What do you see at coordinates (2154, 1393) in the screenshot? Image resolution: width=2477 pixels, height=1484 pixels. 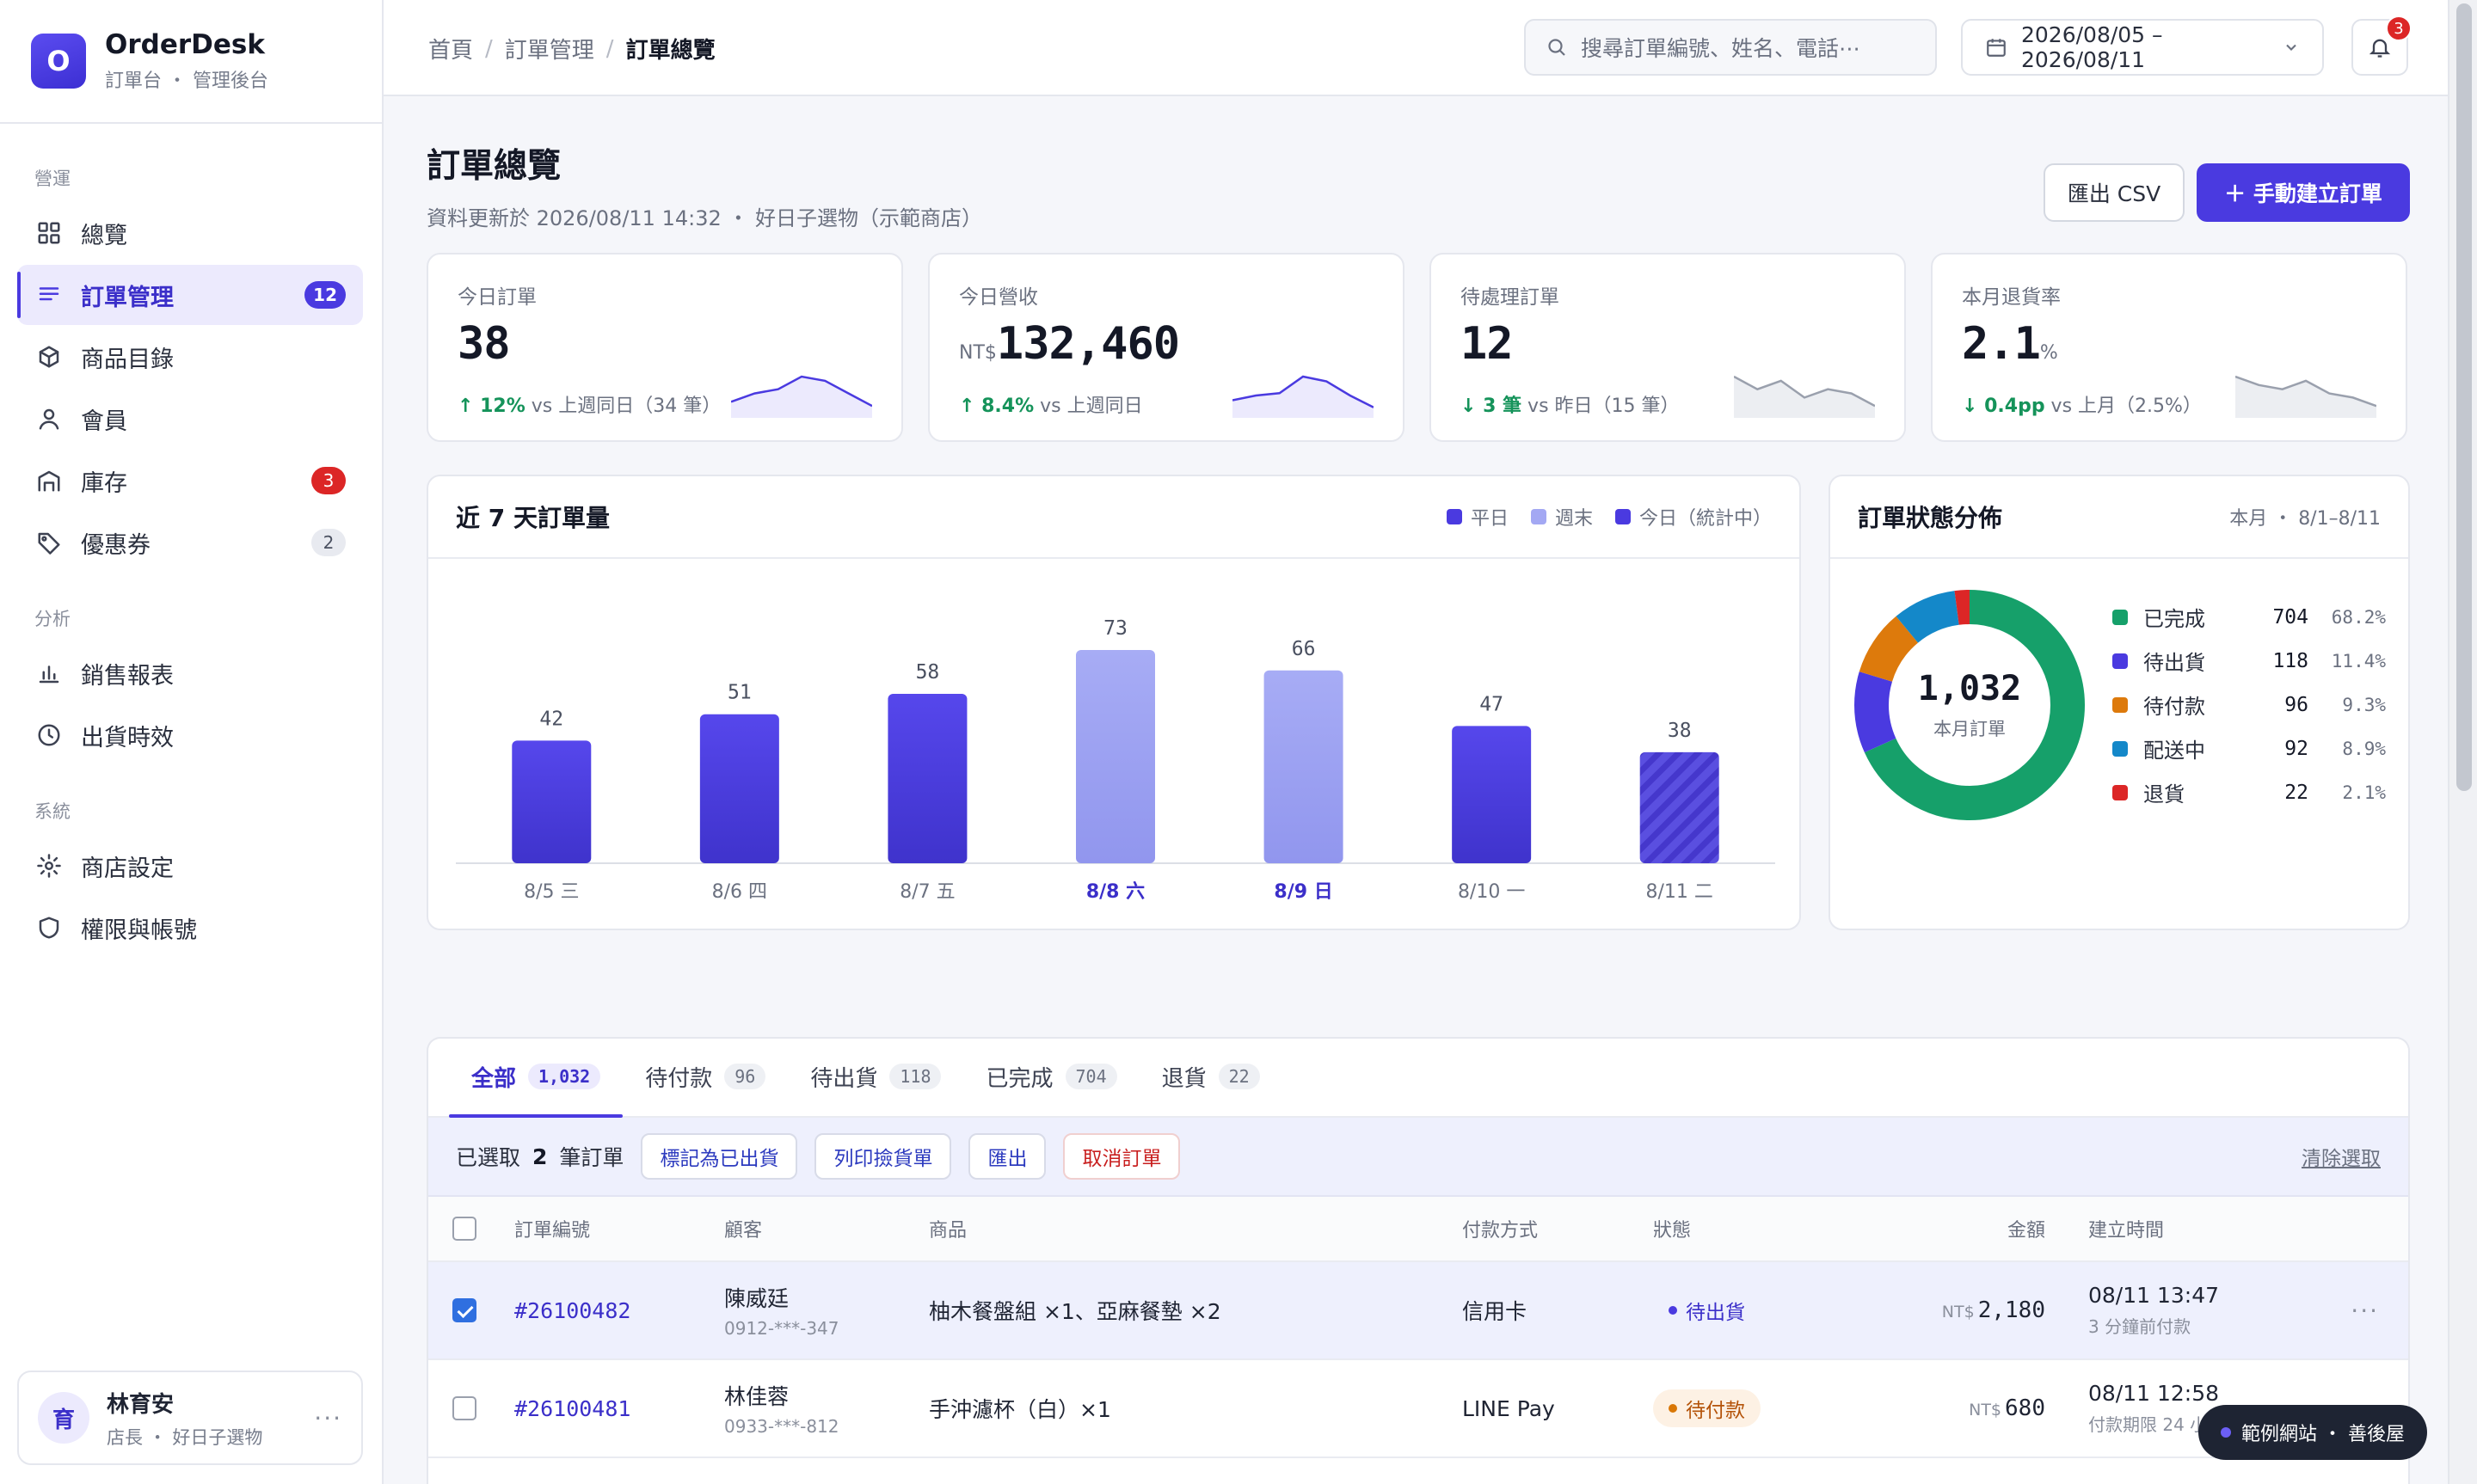 I see `created-time: 08/11 12:58` at bounding box center [2154, 1393].